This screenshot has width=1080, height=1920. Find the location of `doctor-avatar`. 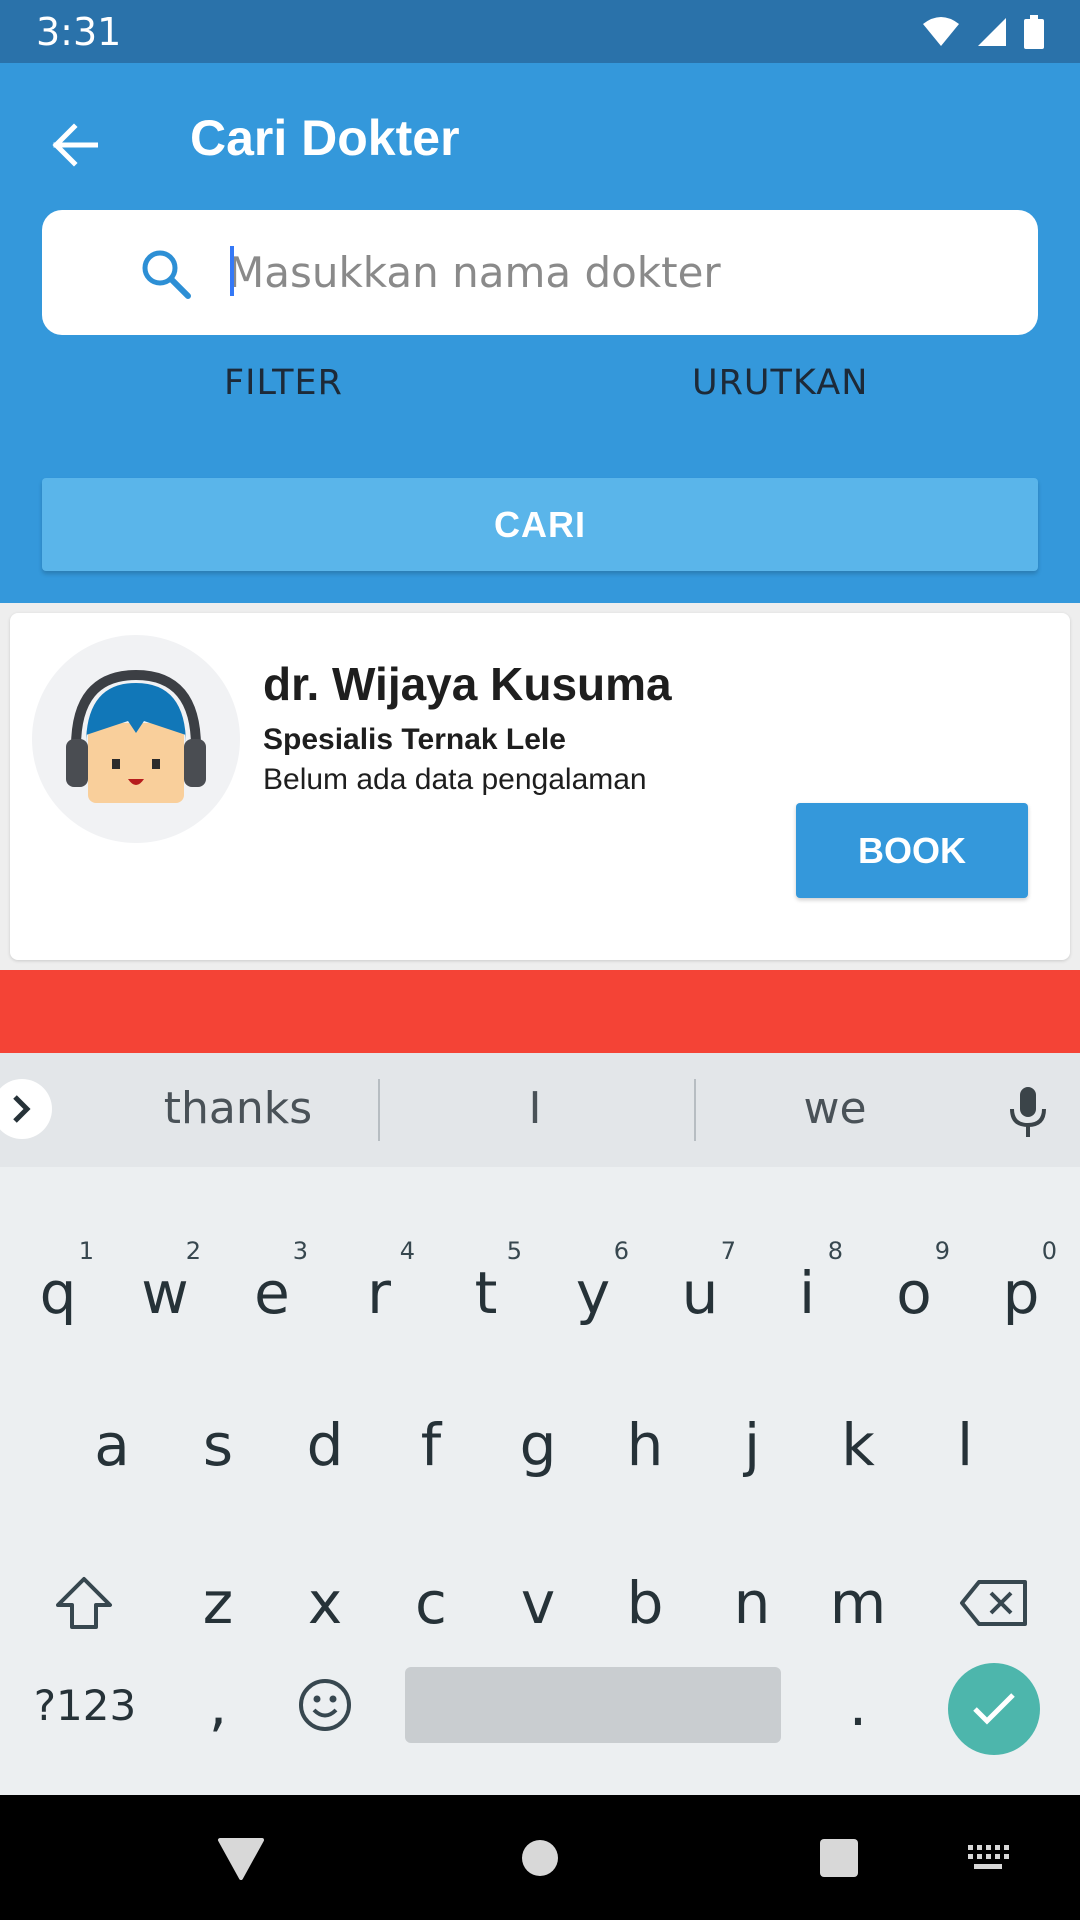

doctor-avatar is located at coordinates (136, 739).